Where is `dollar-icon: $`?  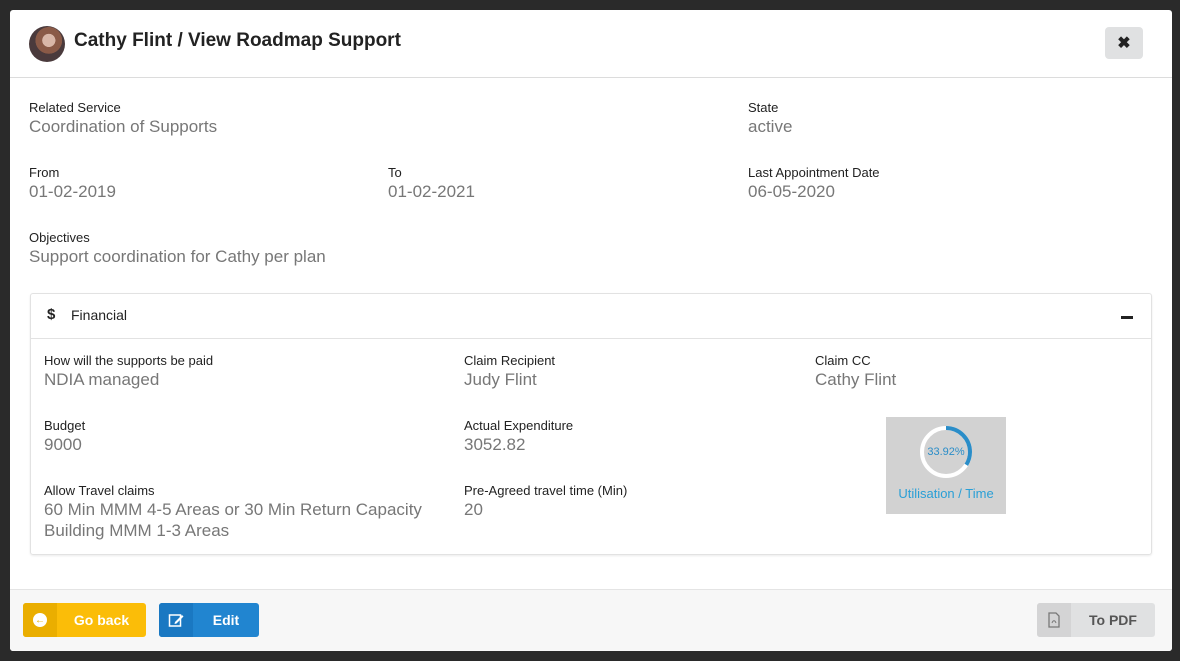 dollar-icon: $ is located at coordinates (51, 314).